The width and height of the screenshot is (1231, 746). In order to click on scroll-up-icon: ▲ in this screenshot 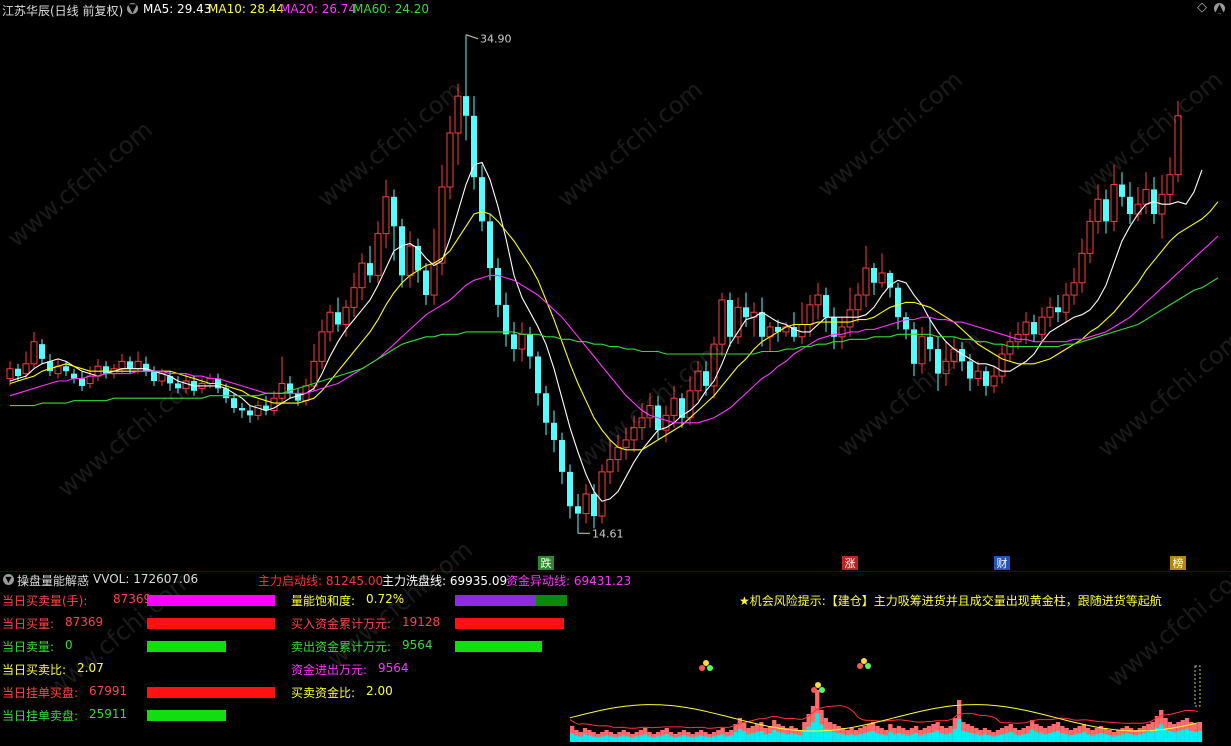, I will do `click(1219, 8)`.